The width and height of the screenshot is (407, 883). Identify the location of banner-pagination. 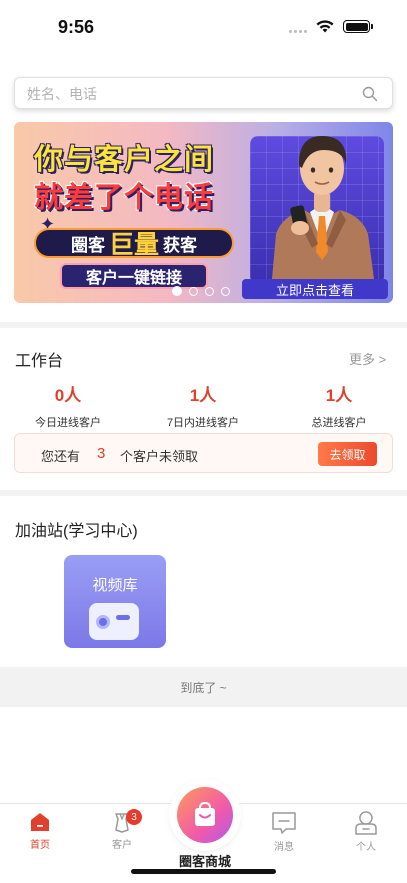
(201, 291).